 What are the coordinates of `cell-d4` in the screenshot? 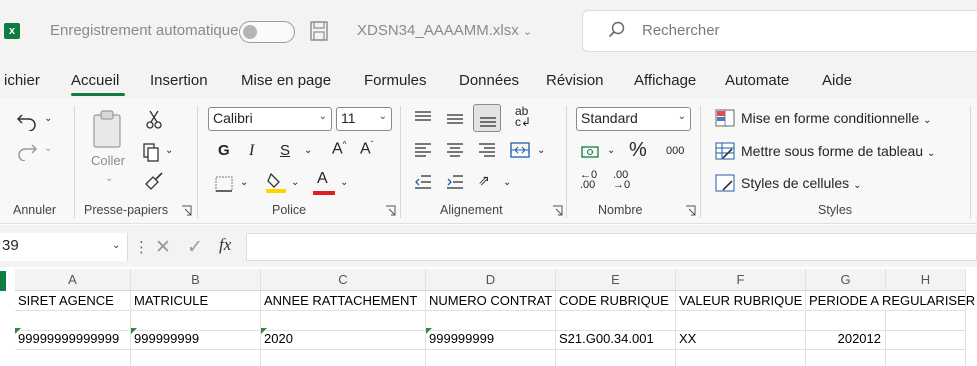 It's located at (491, 358).